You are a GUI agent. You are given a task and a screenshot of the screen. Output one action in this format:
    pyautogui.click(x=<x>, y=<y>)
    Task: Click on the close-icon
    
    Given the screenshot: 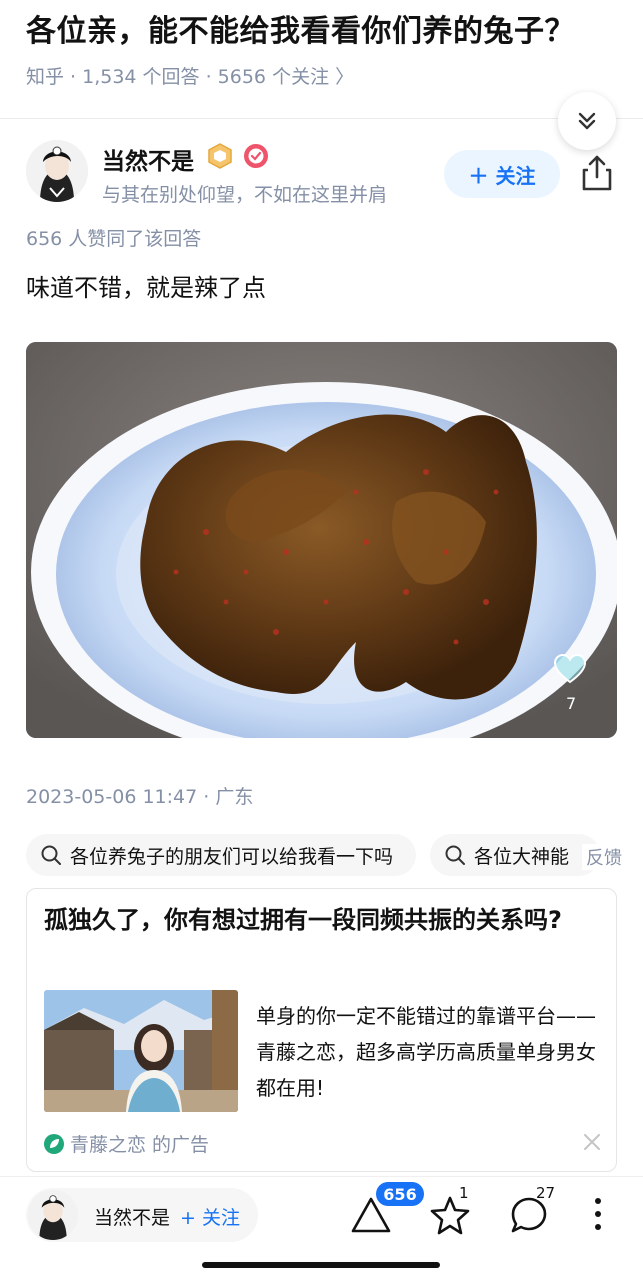 What is the action you would take?
    pyautogui.click(x=592, y=1142)
    